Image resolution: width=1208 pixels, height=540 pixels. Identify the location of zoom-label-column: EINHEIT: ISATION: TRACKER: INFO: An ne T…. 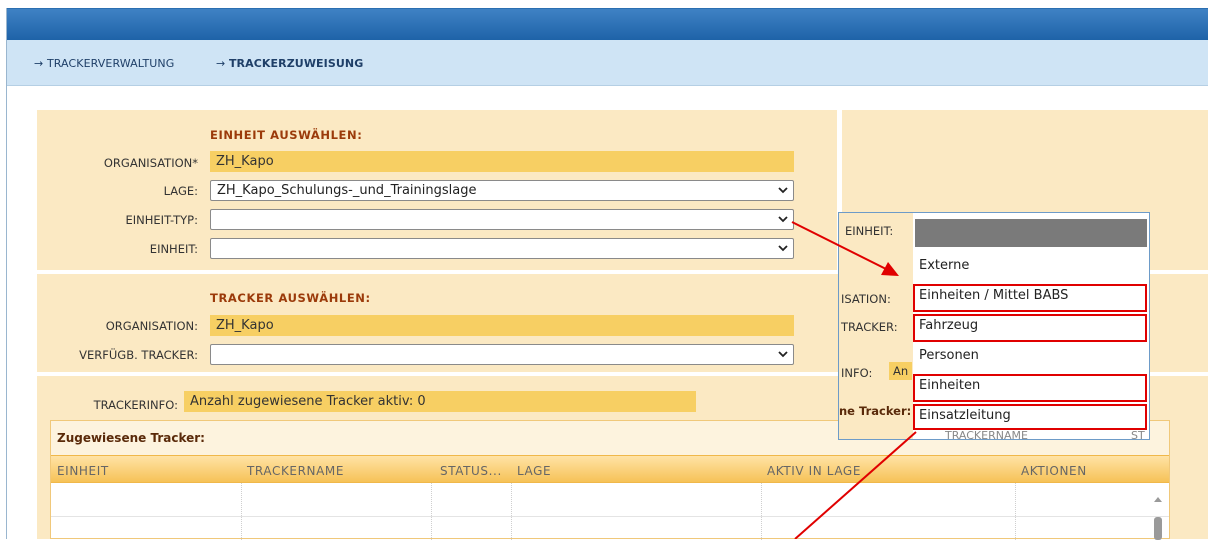
(876, 326).